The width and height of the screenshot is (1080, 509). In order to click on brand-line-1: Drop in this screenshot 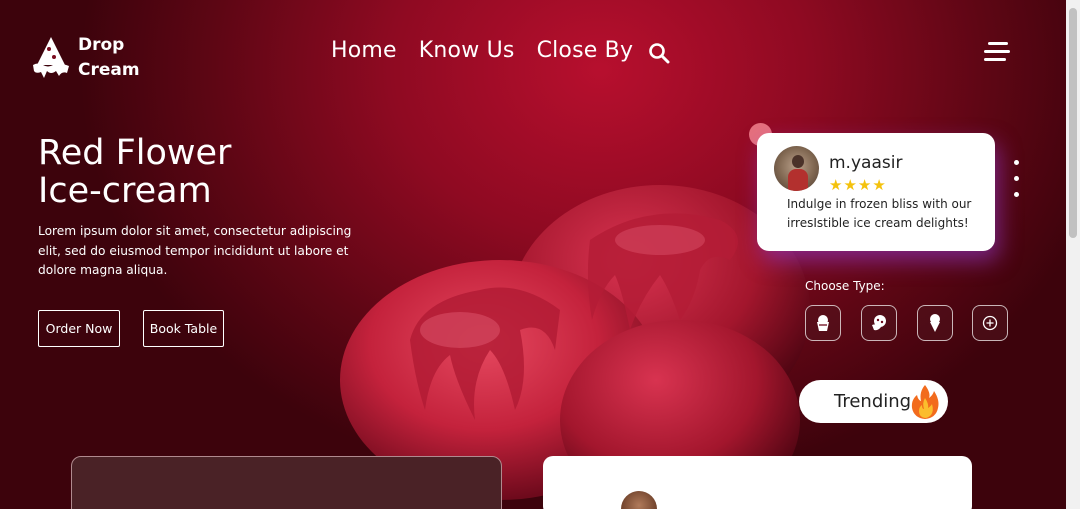, I will do `click(101, 45)`.